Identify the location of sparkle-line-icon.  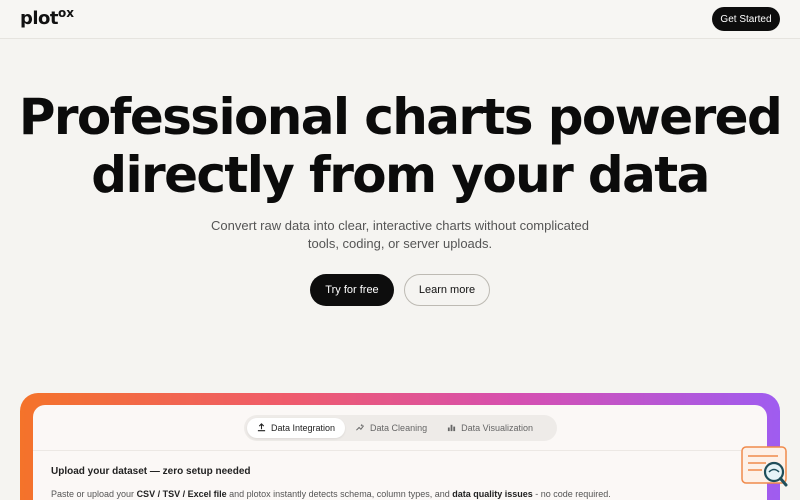
(360, 428).